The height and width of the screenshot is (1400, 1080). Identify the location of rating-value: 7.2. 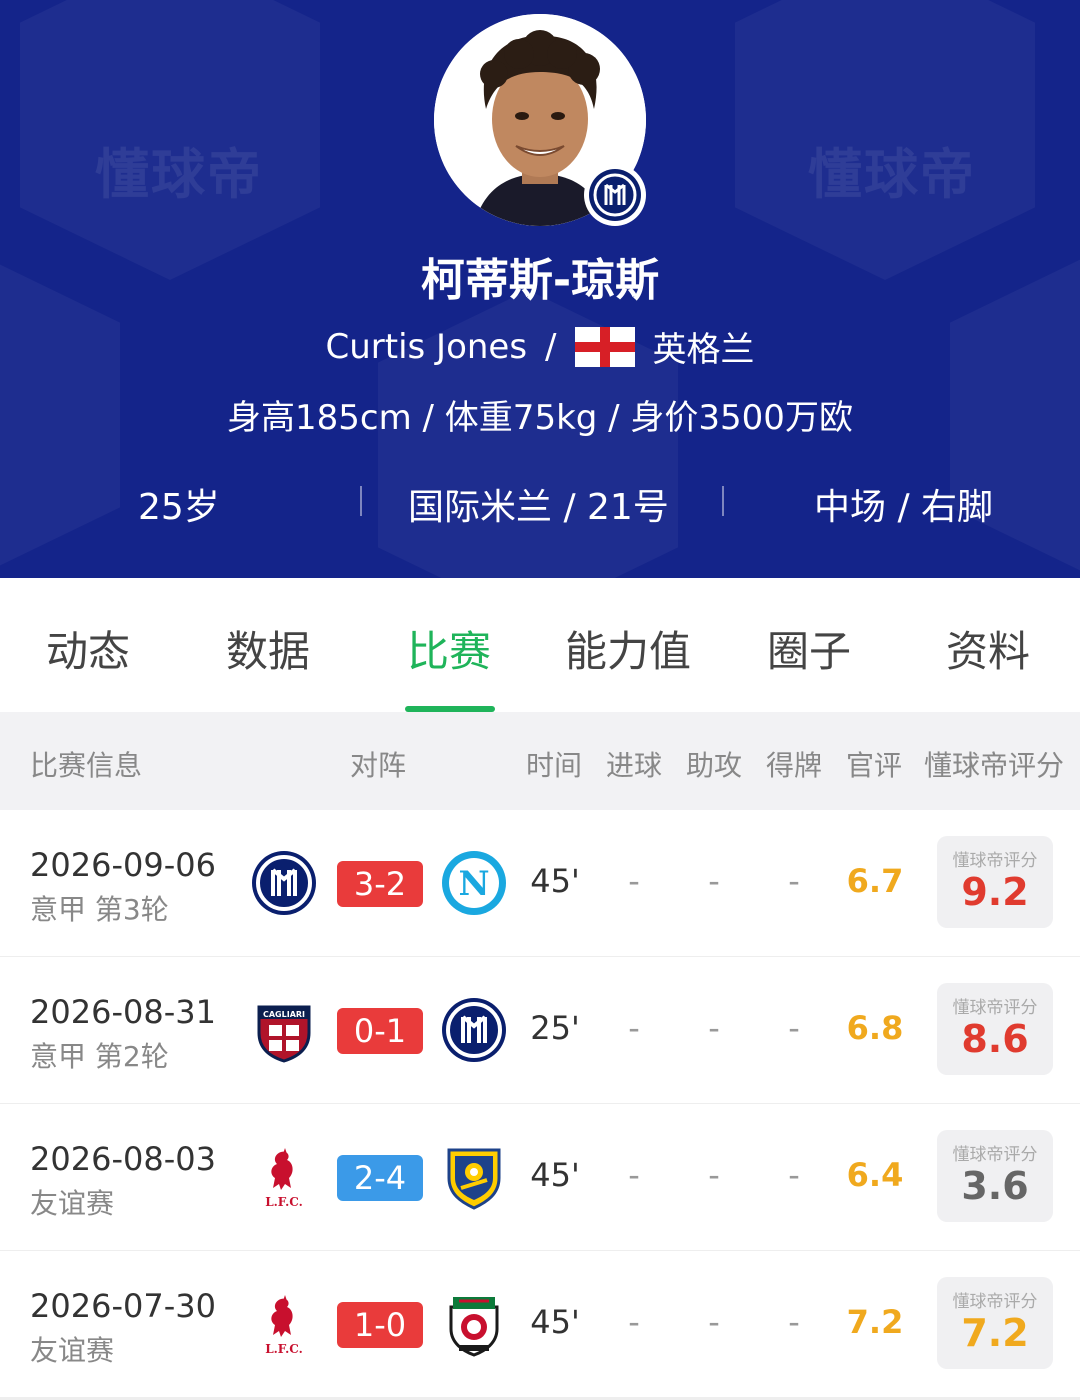
(995, 1333).